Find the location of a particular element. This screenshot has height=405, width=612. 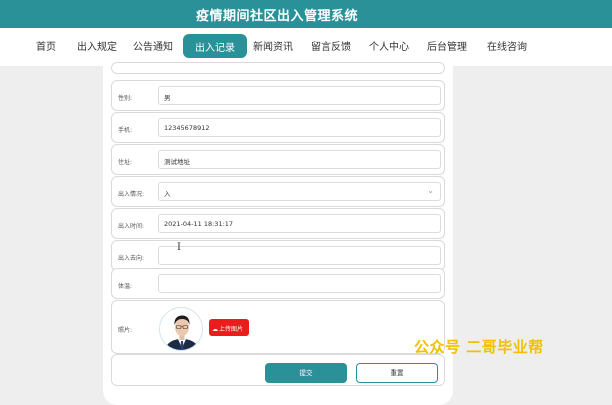

nav-consult: 在线咨询 is located at coordinates (507, 45).